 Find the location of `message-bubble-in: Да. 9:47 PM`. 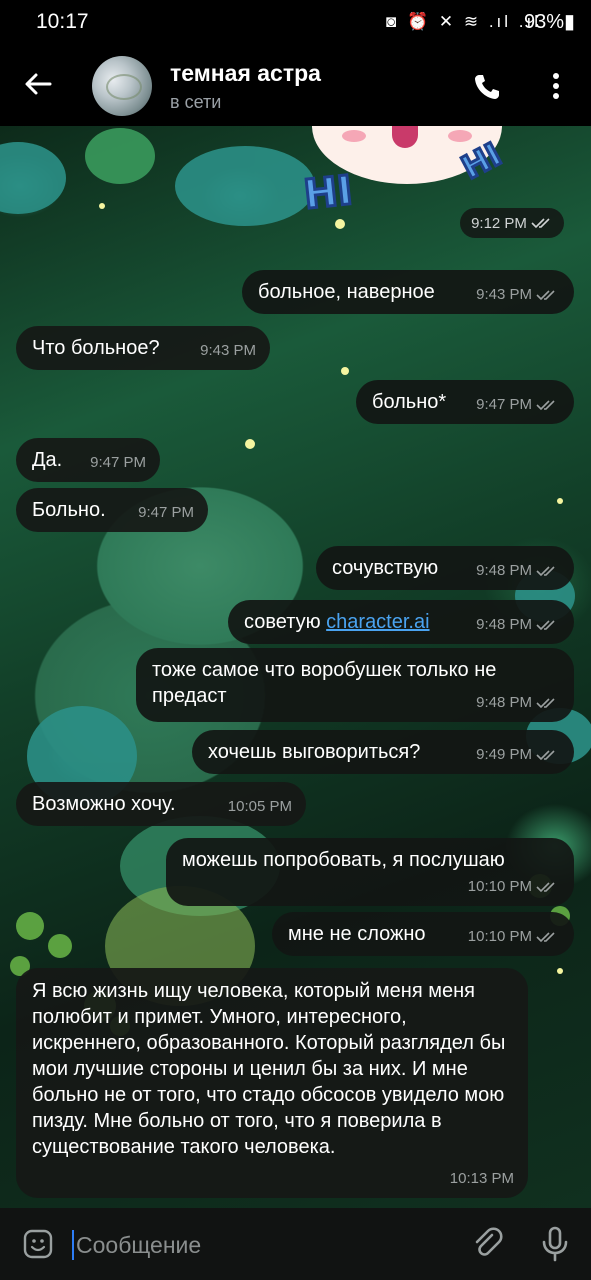

message-bubble-in: Да. 9:47 PM is located at coordinates (88, 460).